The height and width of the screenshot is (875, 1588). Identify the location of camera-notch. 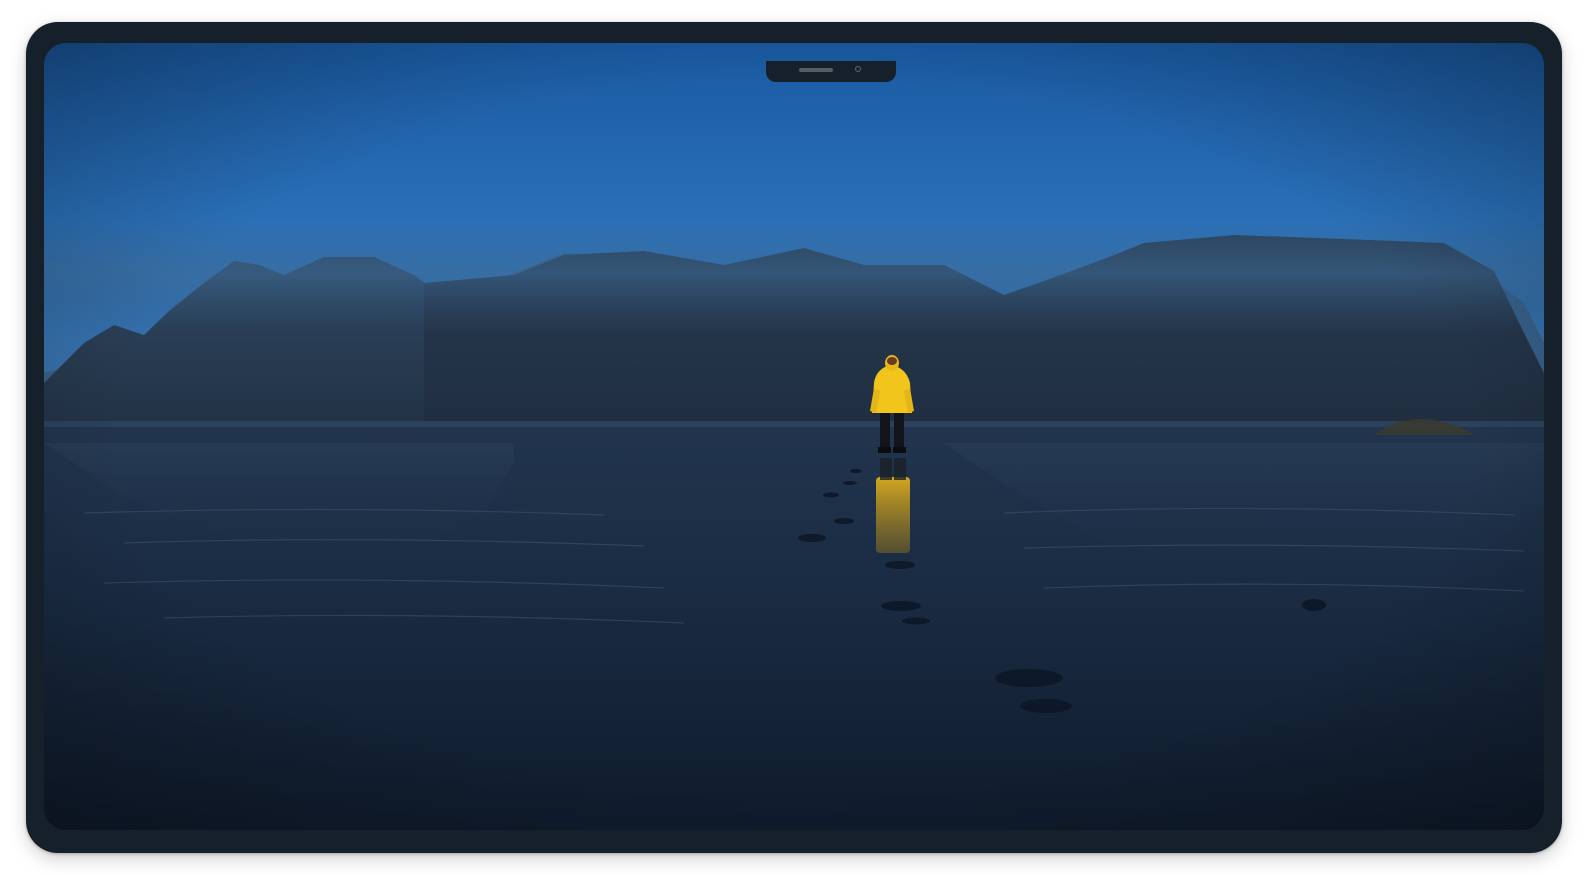
(831, 71).